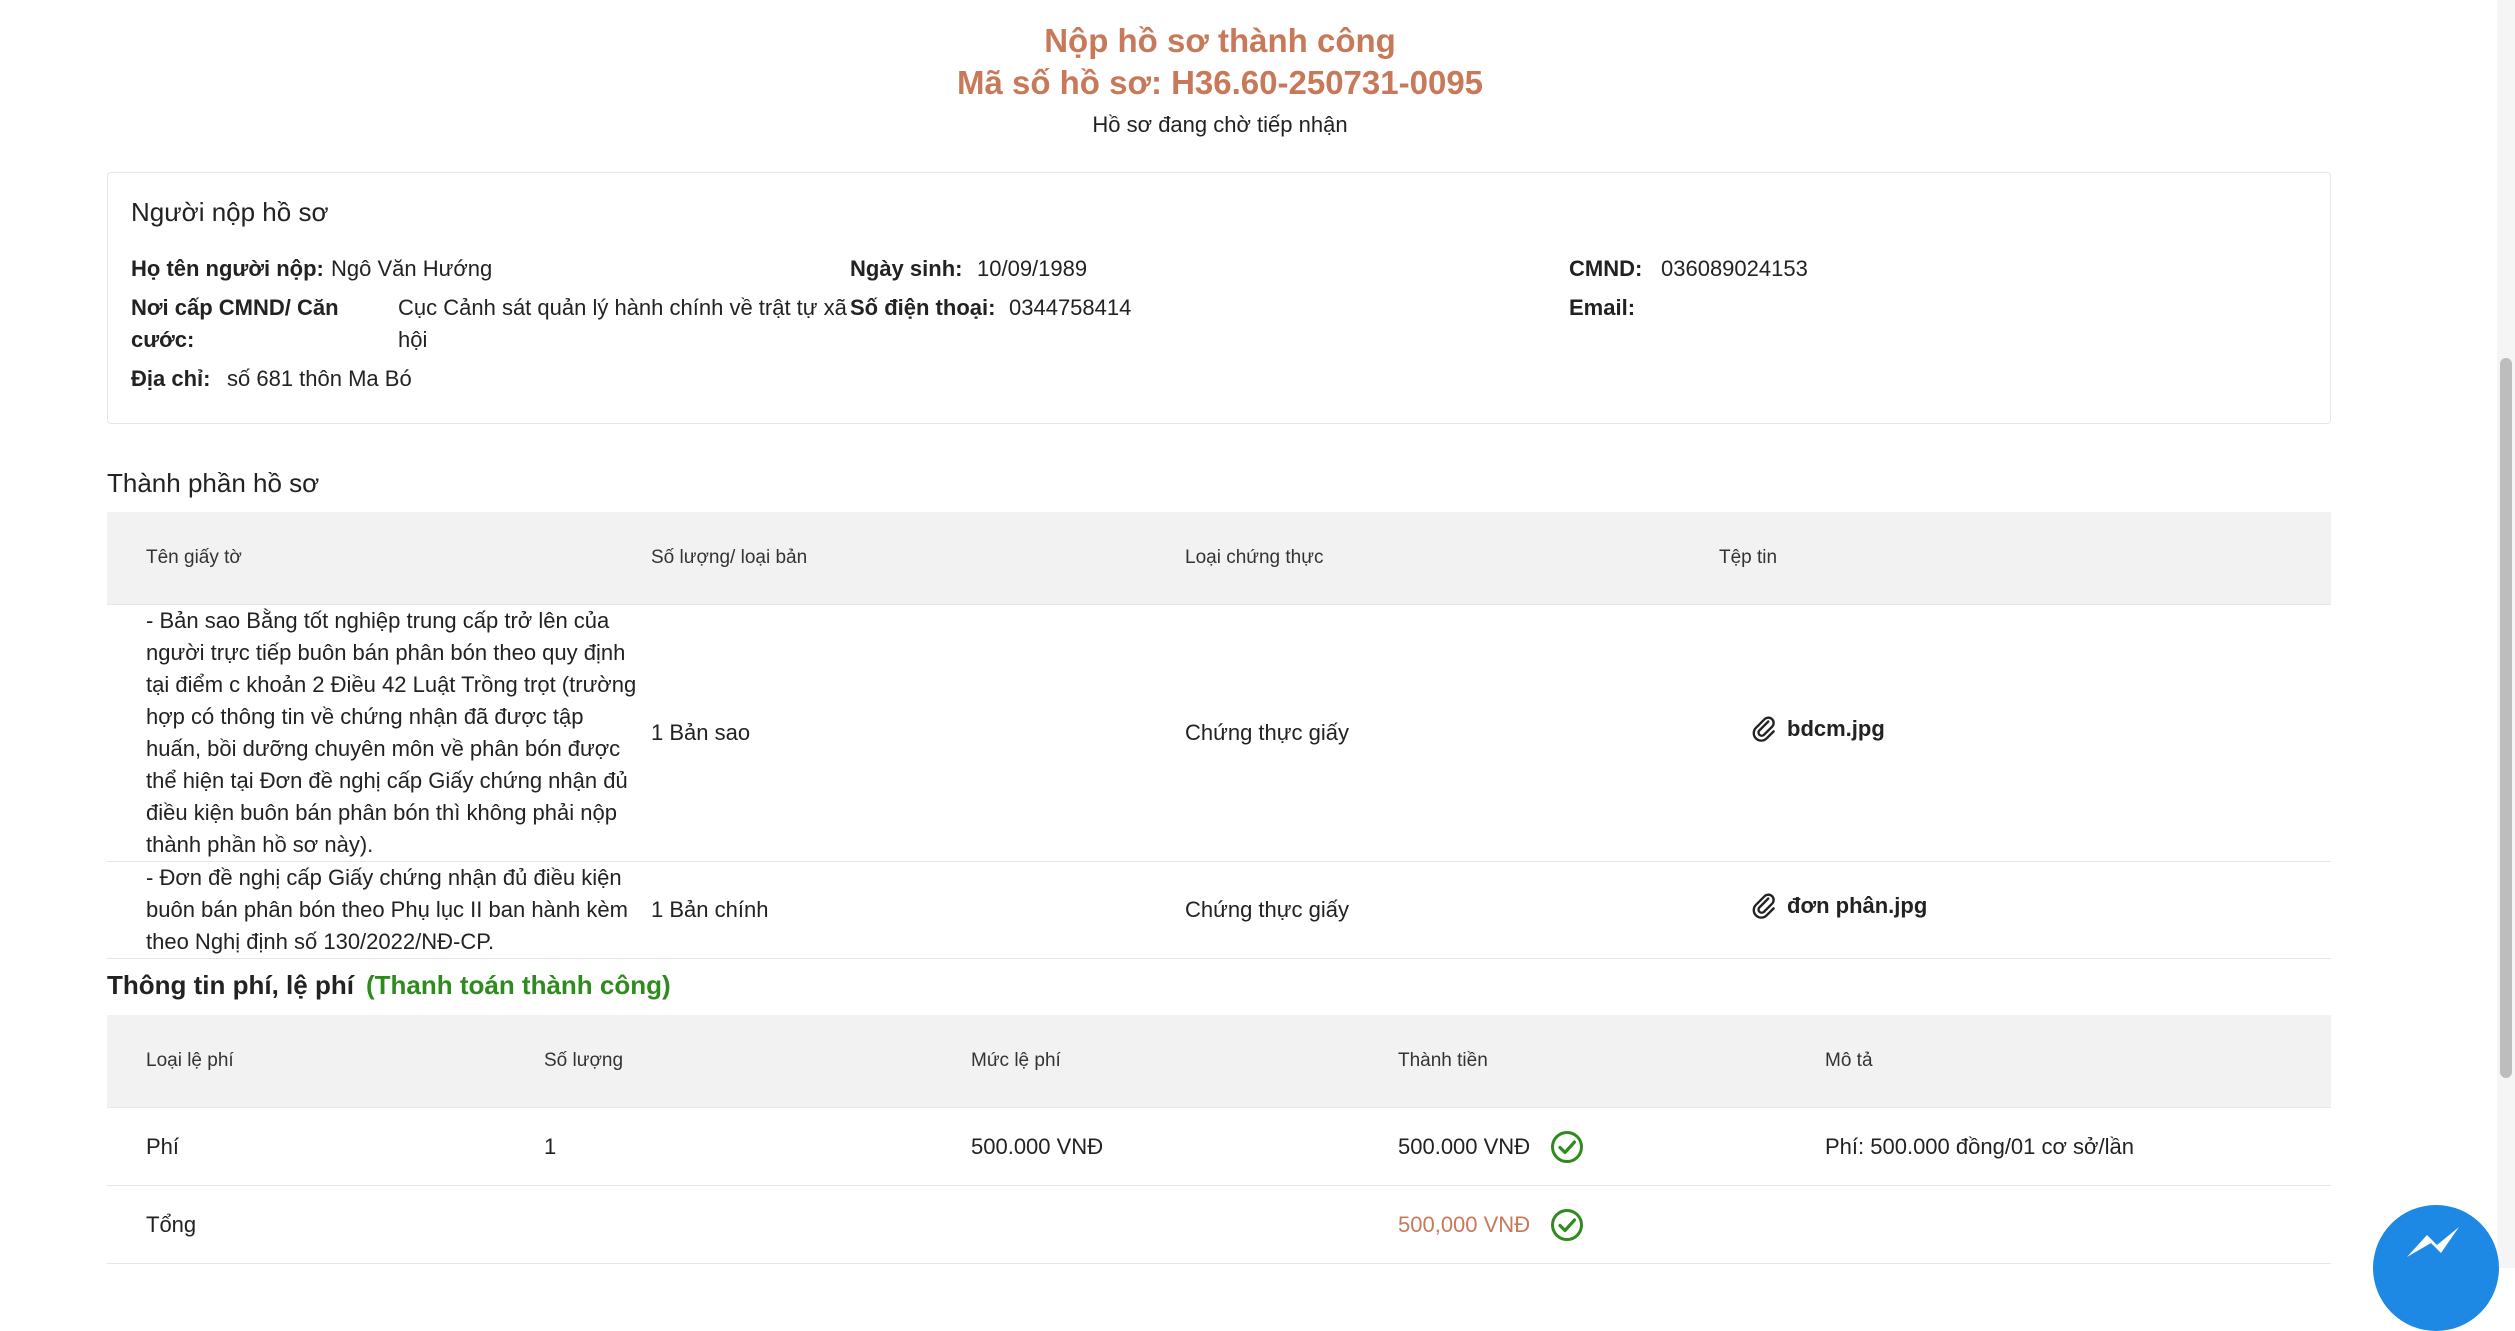  I want to click on address-value: số 681 thôn Ma Bó, so click(319, 378).